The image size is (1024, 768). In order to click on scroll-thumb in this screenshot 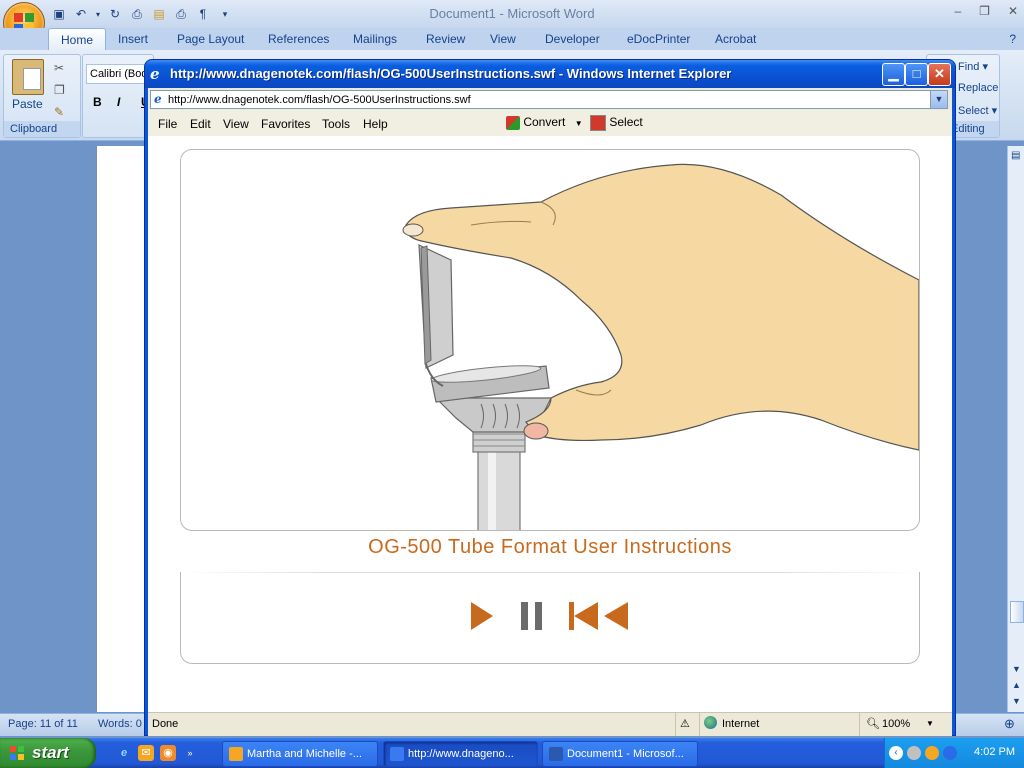, I will do `click(1017, 612)`.